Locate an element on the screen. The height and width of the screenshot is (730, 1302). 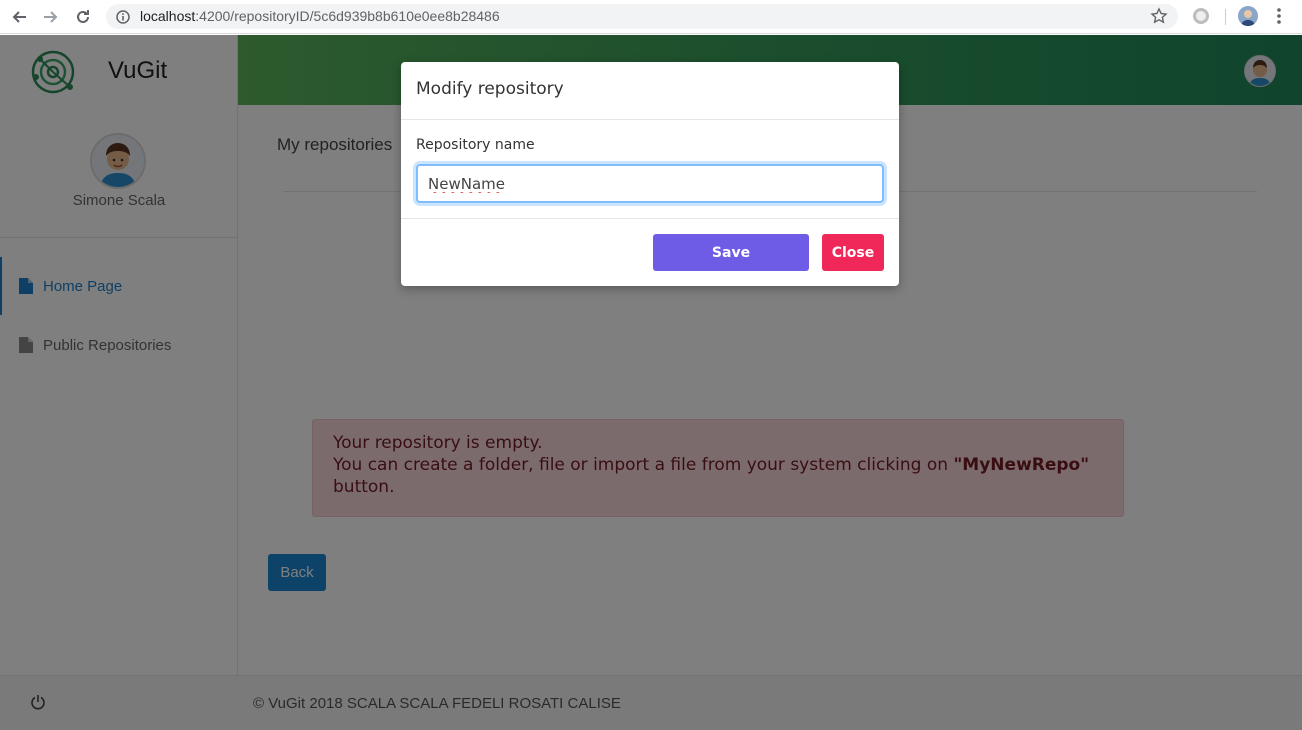
reload-icon is located at coordinates (83, 17).